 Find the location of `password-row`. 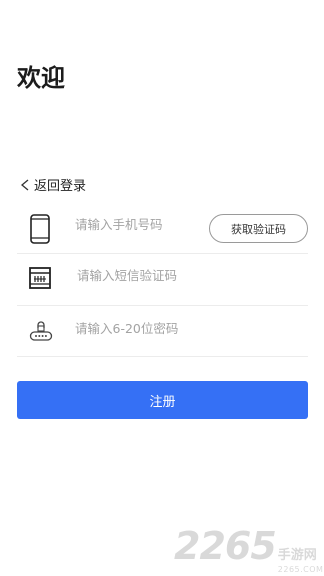

password-row is located at coordinates (162, 331).